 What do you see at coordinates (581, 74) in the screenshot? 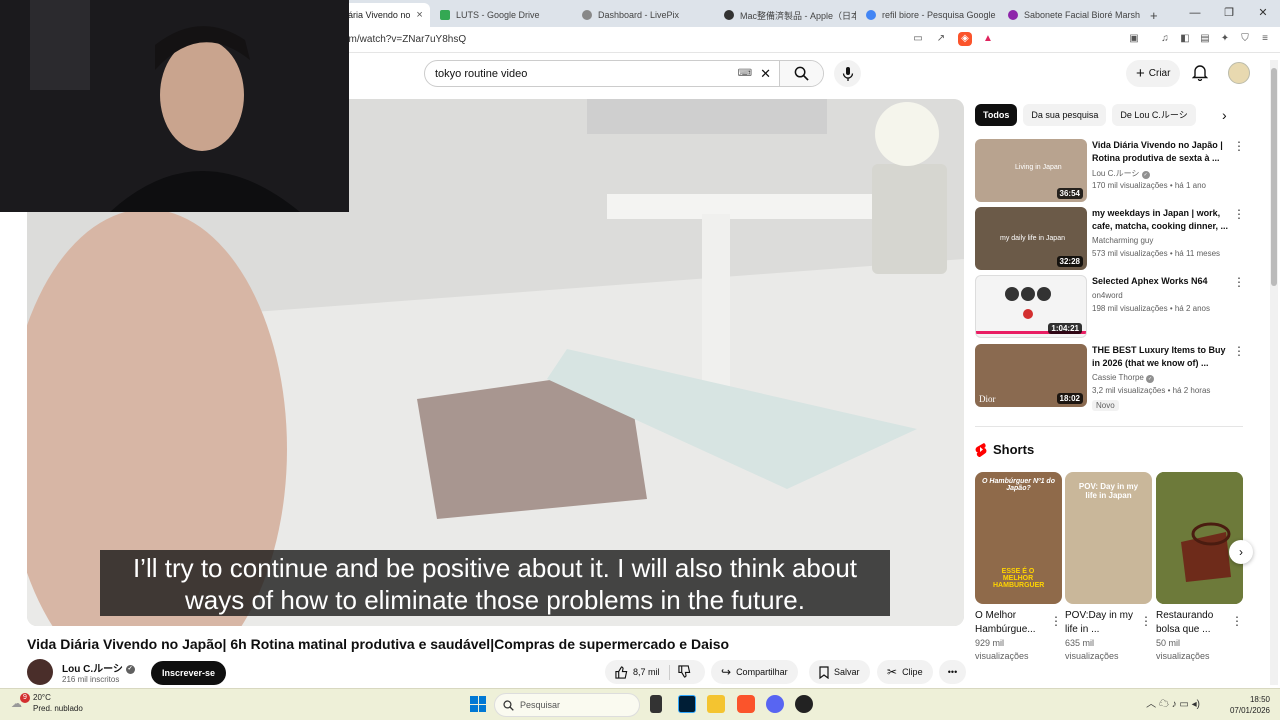
I see `search-input: tokyo routine video` at bounding box center [581, 74].